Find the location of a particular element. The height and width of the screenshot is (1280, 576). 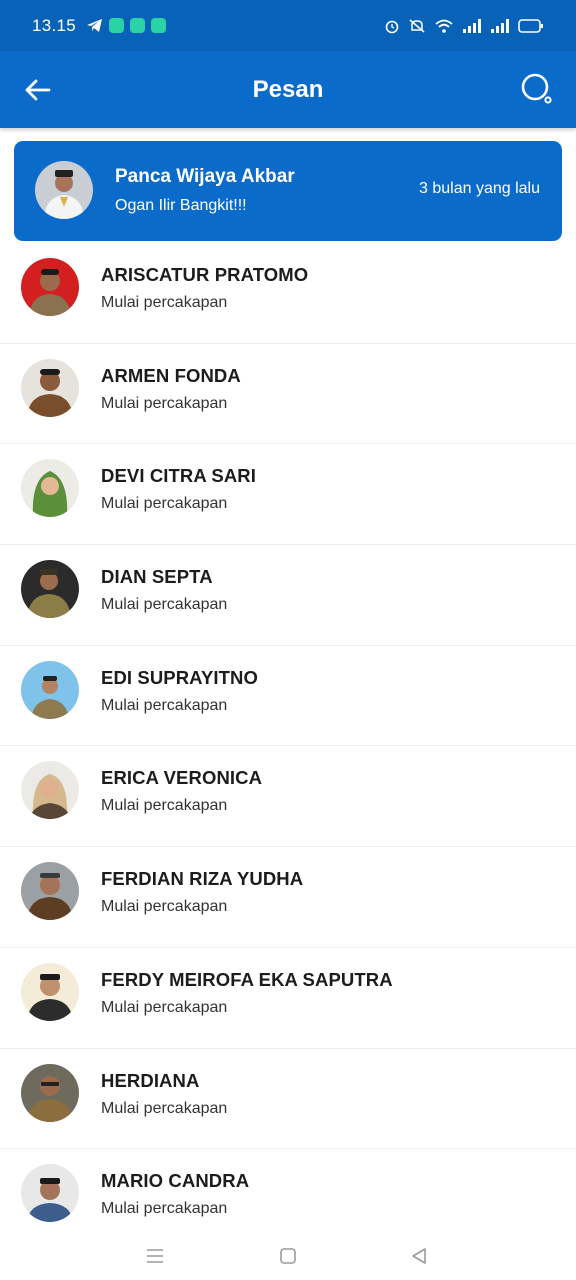

menu-button is located at coordinates (155, 1256).